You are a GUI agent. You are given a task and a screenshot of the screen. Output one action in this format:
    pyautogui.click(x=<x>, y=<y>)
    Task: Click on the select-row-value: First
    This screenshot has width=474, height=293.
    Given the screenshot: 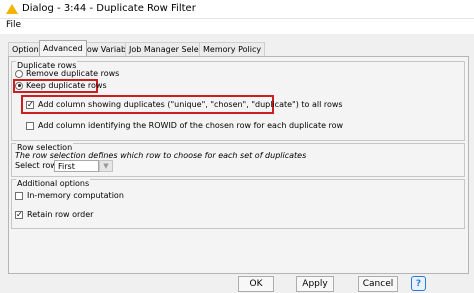 What is the action you would take?
    pyautogui.click(x=66, y=166)
    